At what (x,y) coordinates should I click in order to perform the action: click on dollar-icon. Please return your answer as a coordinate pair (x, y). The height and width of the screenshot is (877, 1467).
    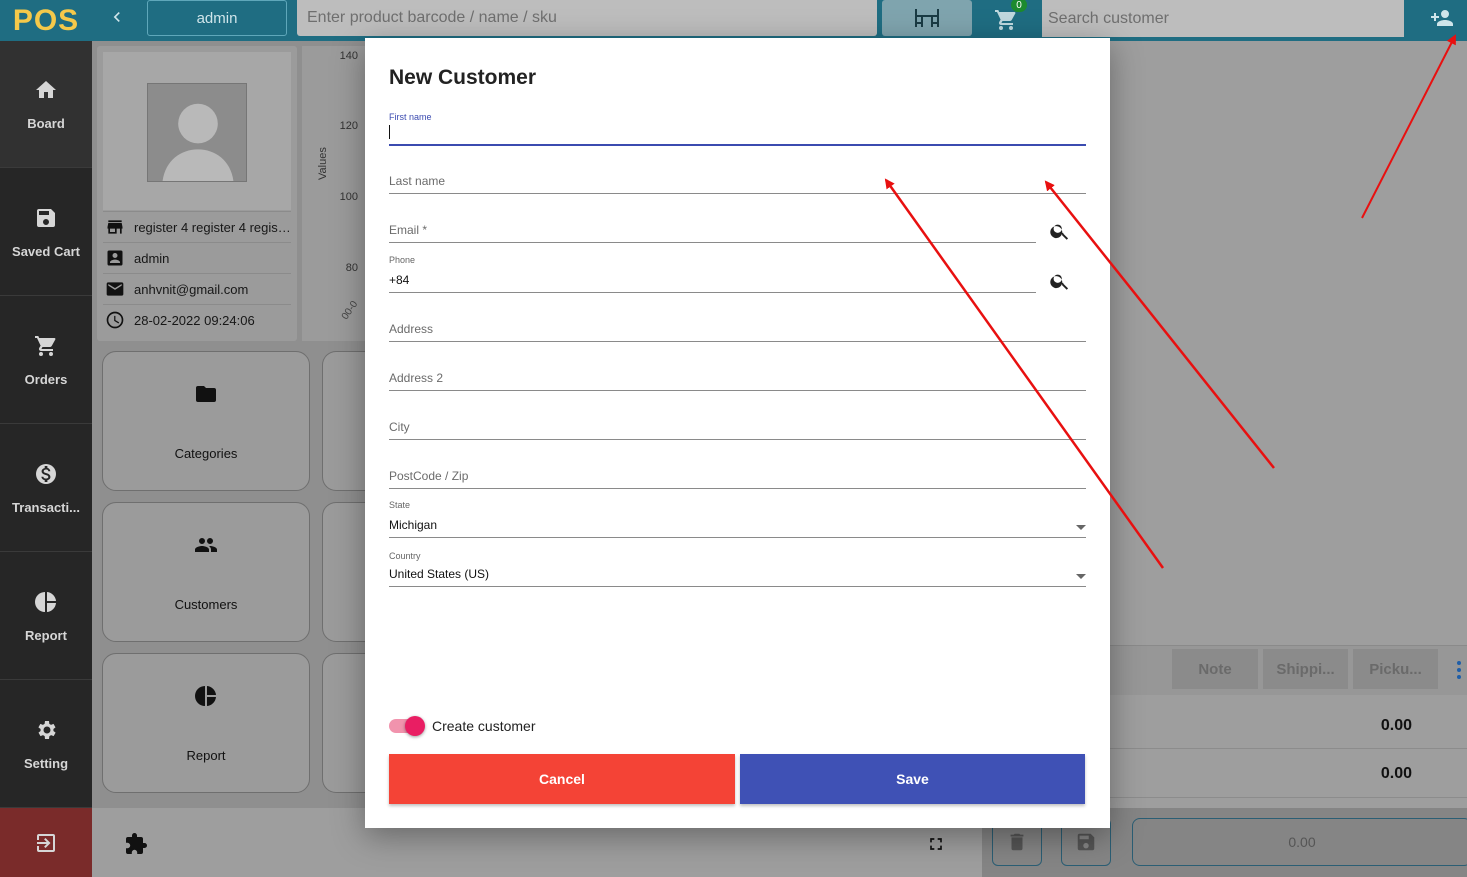
    Looking at the image, I should click on (46, 473).